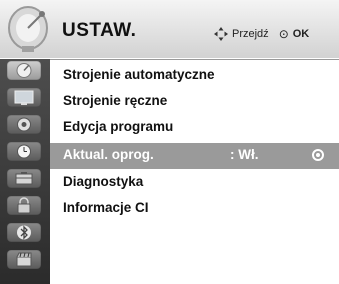  What do you see at coordinates (221, 34) in the screenshot?
I see `arrows-cross-icon` at bounding box center [221, 34].